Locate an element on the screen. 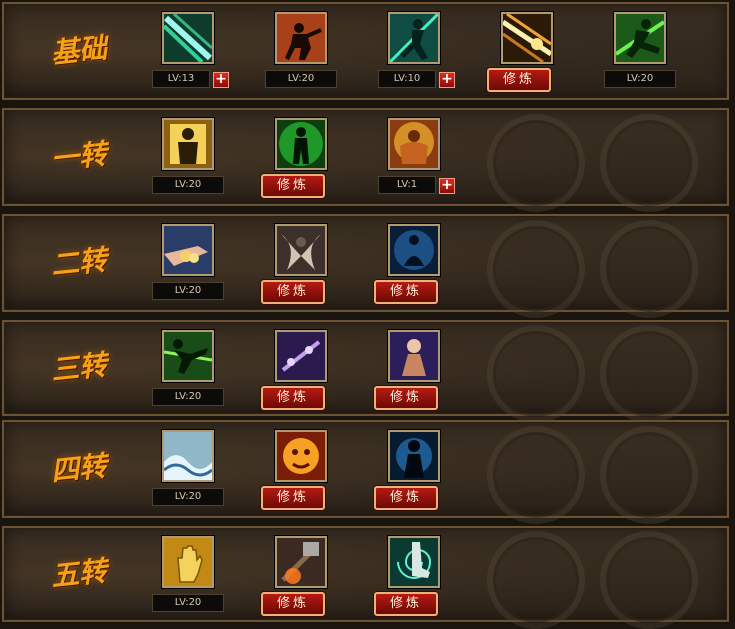 The width and height of the screenshot is (735, 629). wave-icon is located at coordinates (188, 456).